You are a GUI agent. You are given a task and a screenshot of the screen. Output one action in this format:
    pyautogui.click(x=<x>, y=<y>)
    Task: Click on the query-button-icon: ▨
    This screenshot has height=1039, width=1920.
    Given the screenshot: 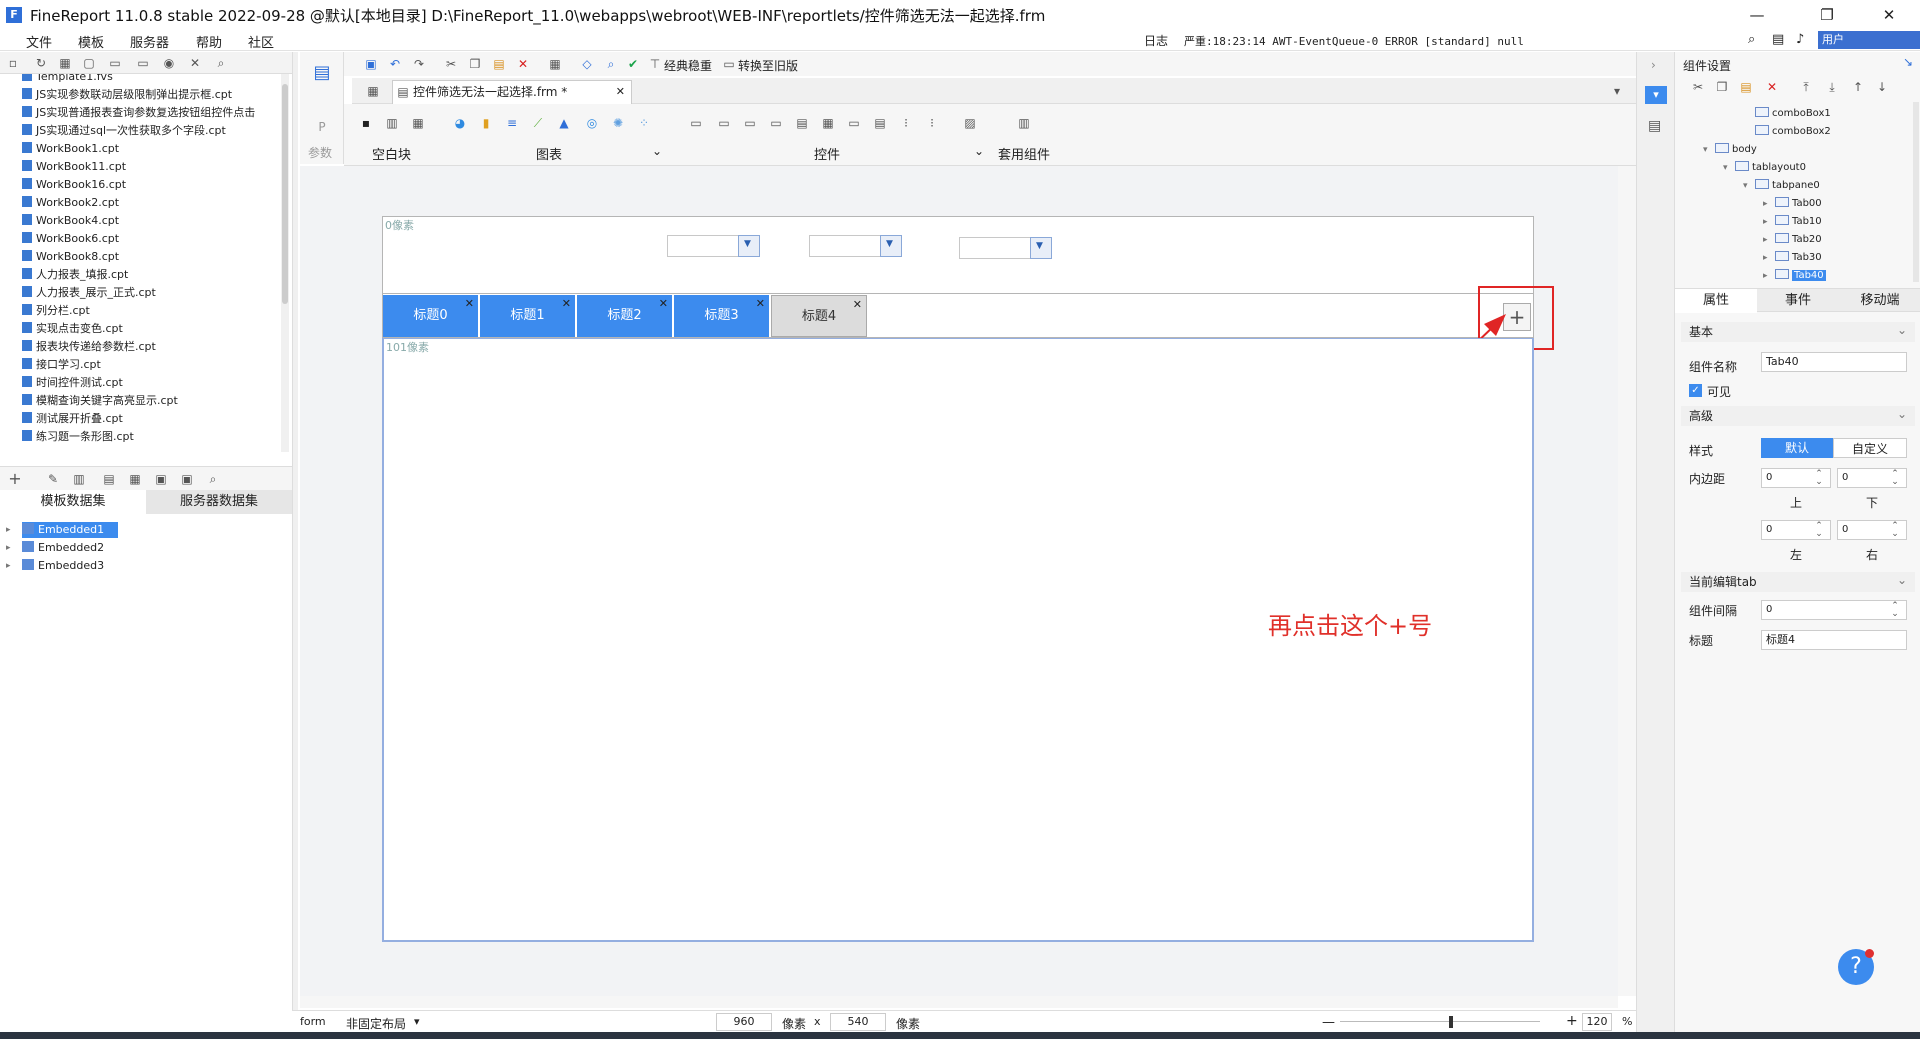 What is the action you would take?
    pyautogui.click(x=970, y=124)
    